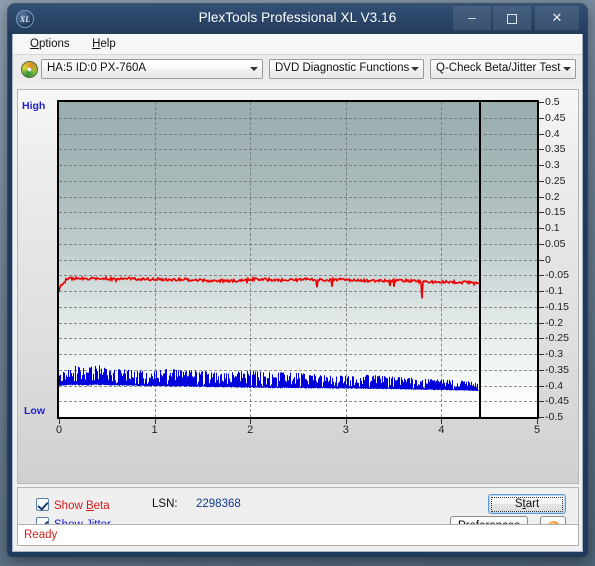 The width and height of the screenshot is (595, 566). I want to click on series-jitter, so click(269, 378).